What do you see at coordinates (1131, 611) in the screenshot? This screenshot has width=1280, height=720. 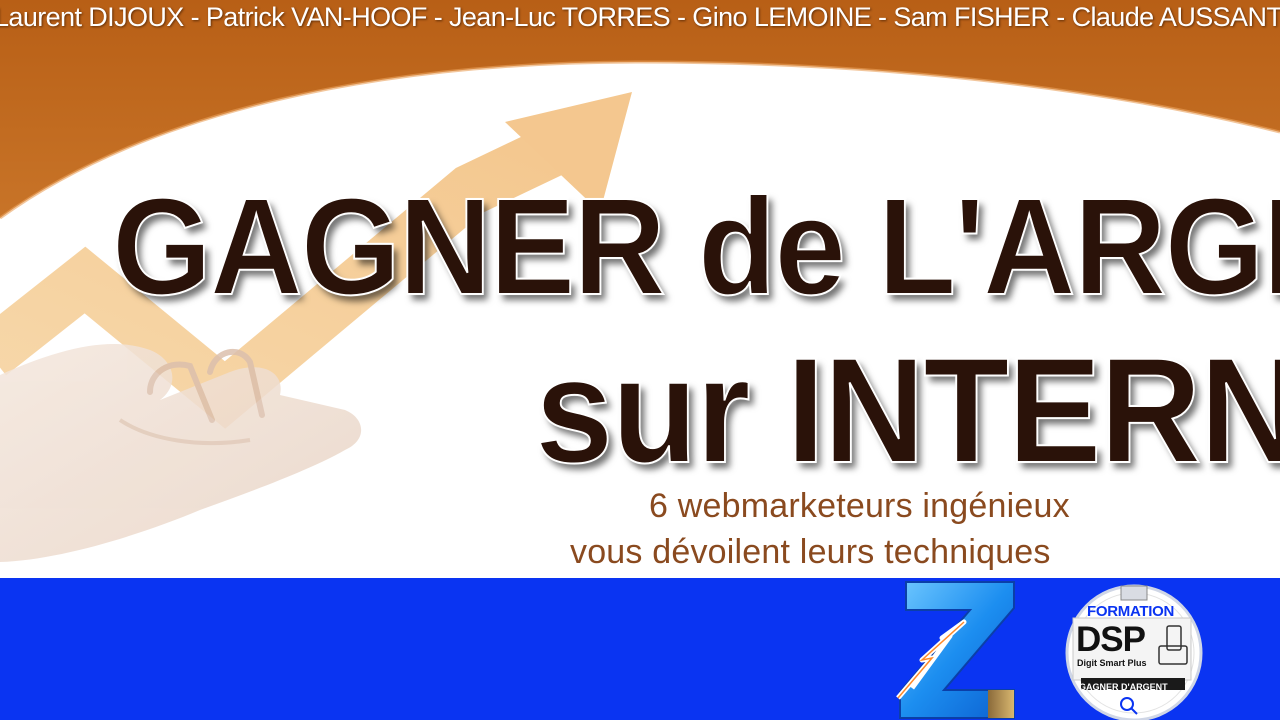 I see `dsp-formation-label: FORMATION` at bounding box center [1131, 611].